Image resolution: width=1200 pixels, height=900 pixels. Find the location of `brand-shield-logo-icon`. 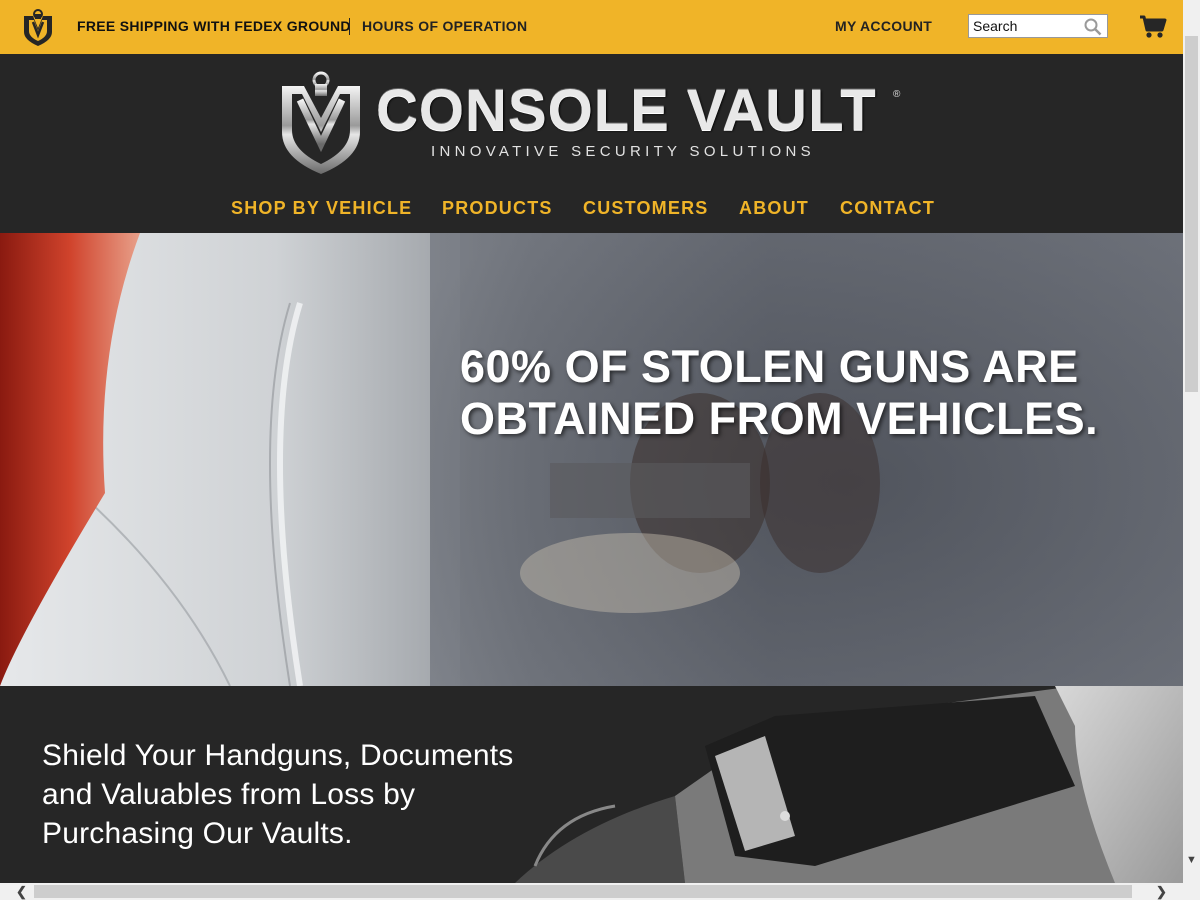

brand-shield-logo-icon is located at coordinates (38, 27).